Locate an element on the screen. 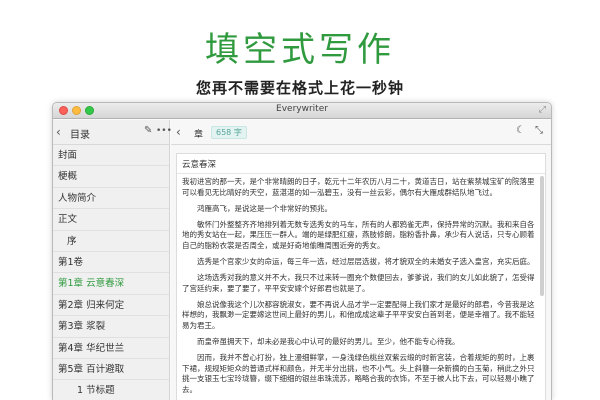 This screenshot has height=400, width=600. hero-title: 填空式写作 is located at coordinates (300, 50).